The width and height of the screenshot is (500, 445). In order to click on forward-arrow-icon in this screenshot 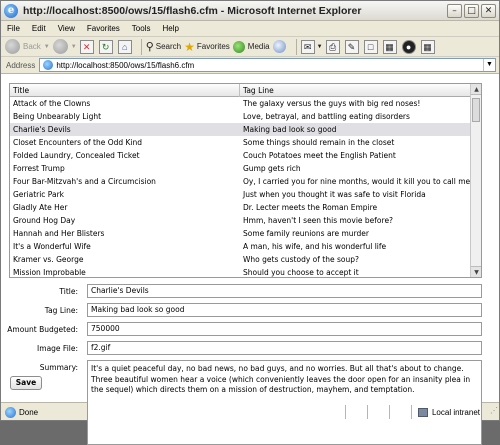, I will do `click(60, 46)`.